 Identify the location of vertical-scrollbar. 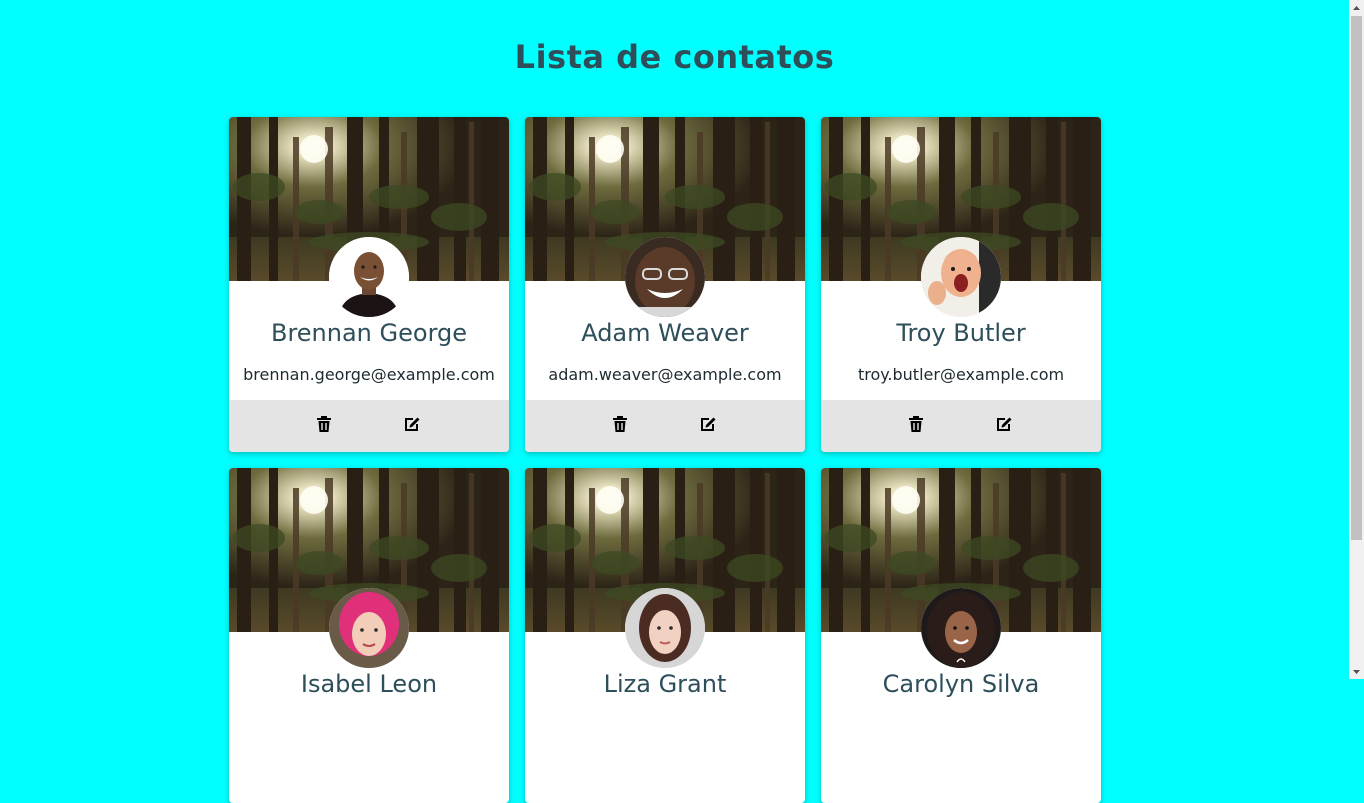
(1356, 339).